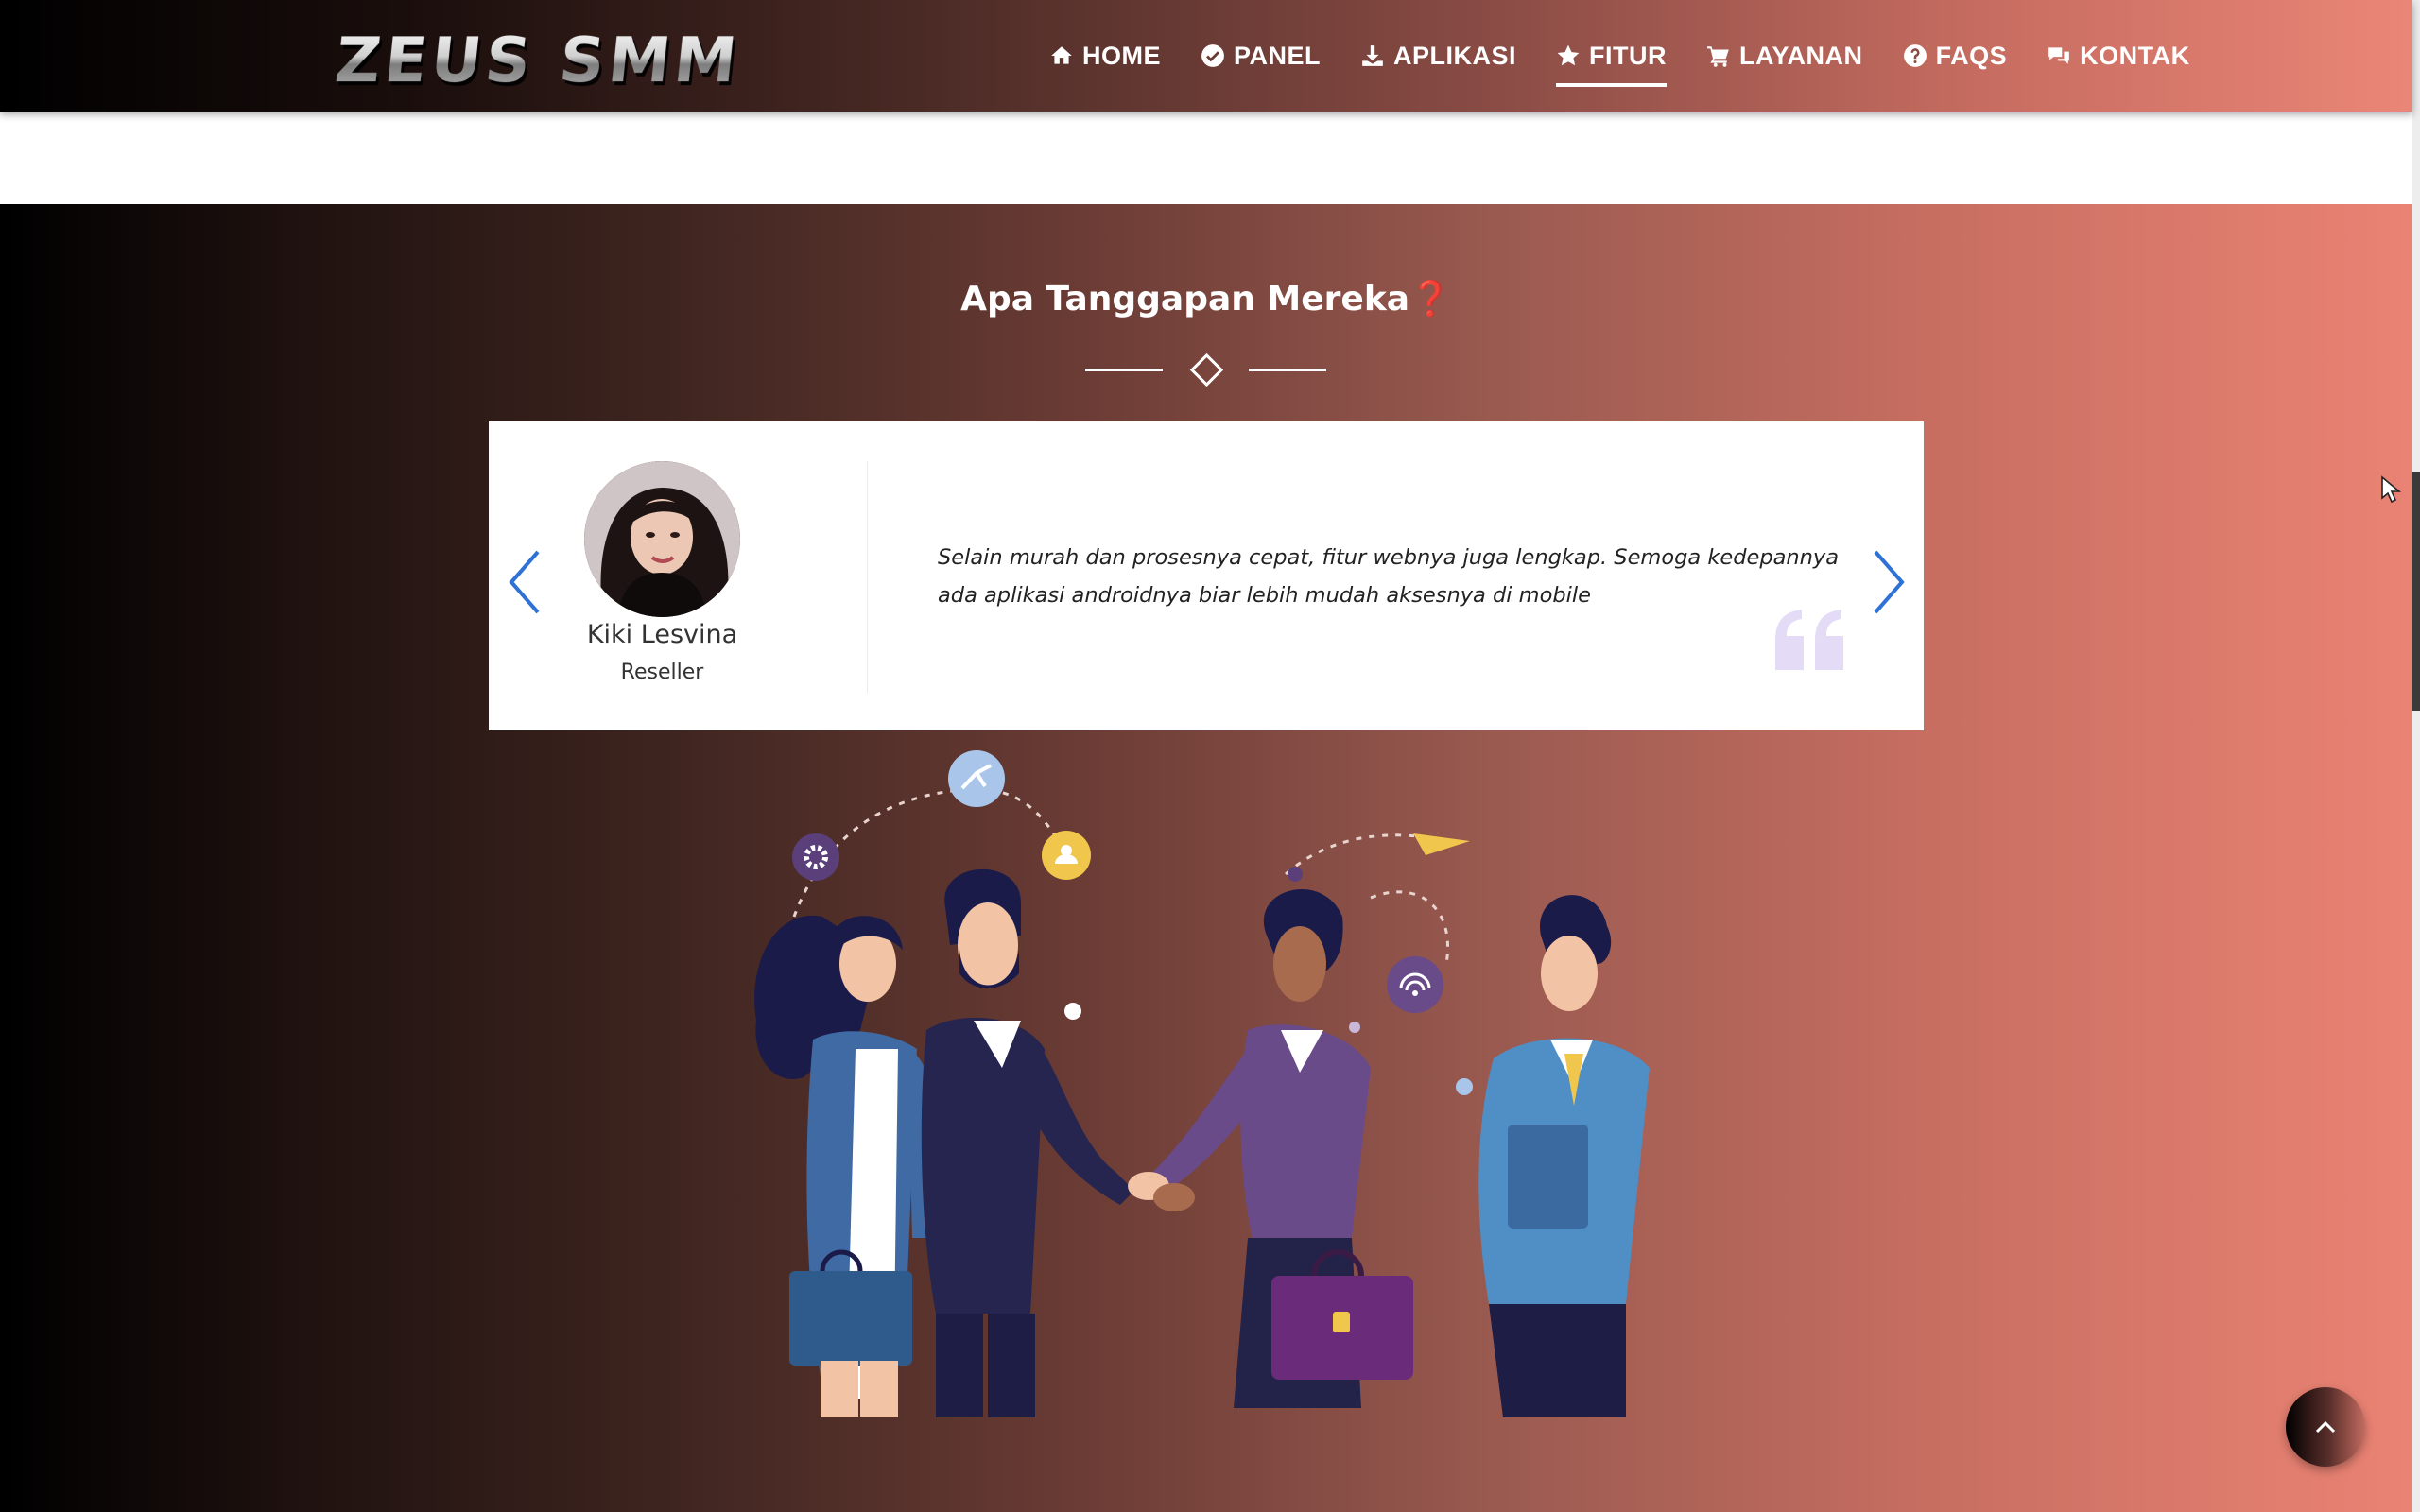  I want to click on brand-logo: ZEUS SMM, so click(538, 60).